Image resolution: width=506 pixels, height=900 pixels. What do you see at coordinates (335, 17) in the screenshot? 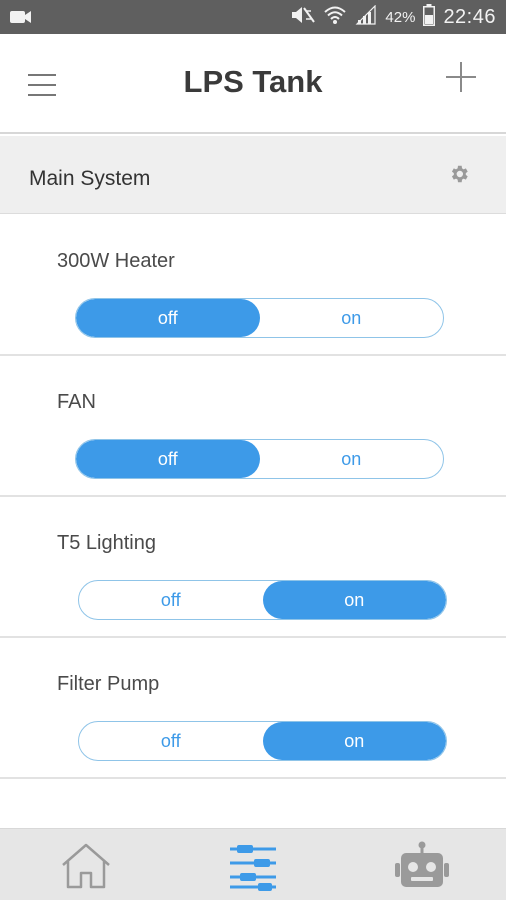
I see `wifi-icon` at bounding box center [335, 17].